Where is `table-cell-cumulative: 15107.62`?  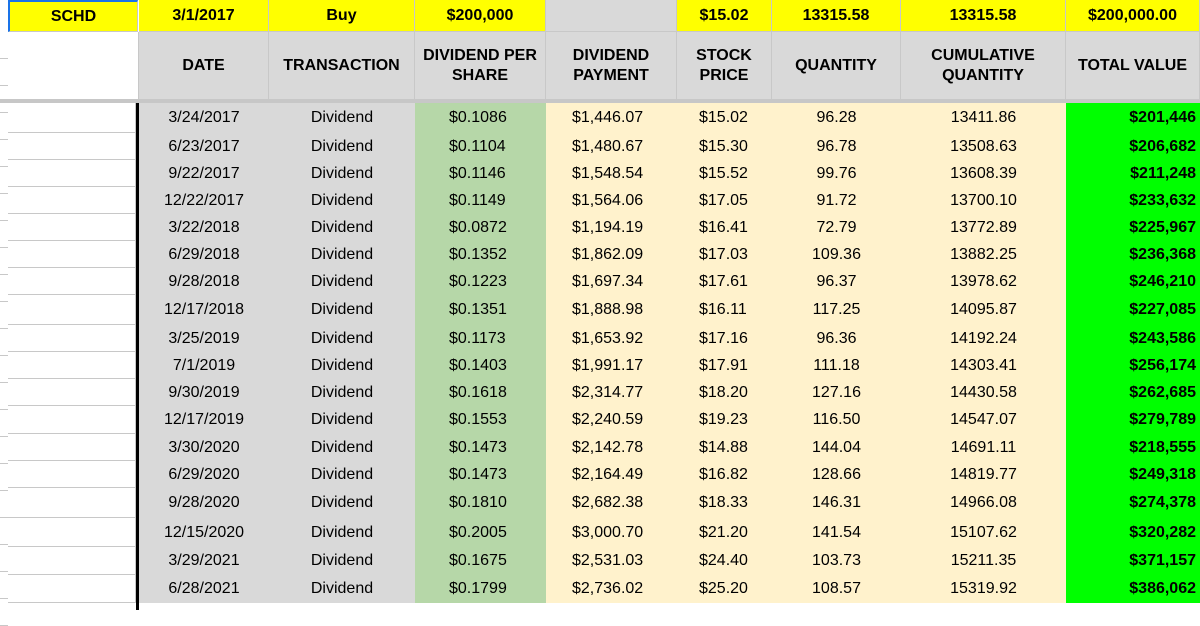 table-cell-cumulative: 15107.62 is located at coordinates (983, 532).